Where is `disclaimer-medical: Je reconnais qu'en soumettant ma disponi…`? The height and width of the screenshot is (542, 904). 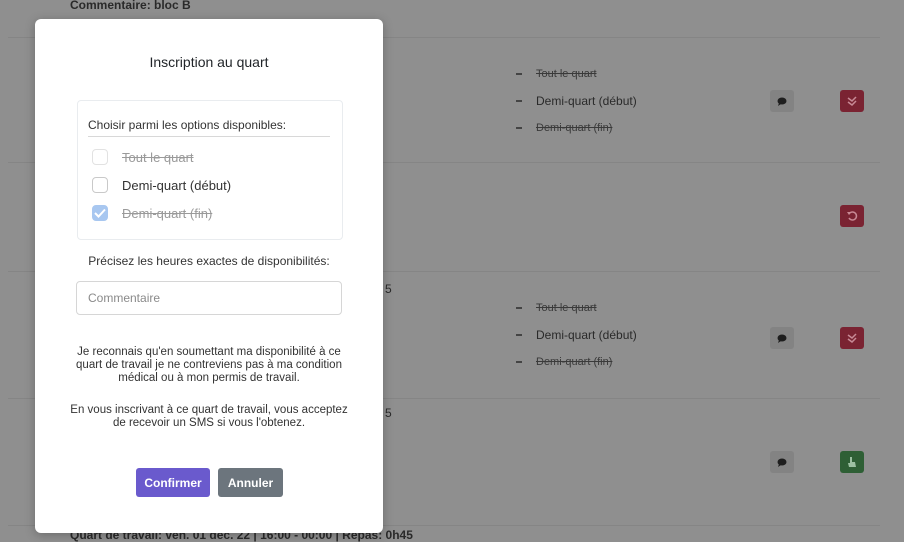 disclaimer-medical: Je reconnais qu'en soumettant ma disponi… is located at coordinates (209, 365).